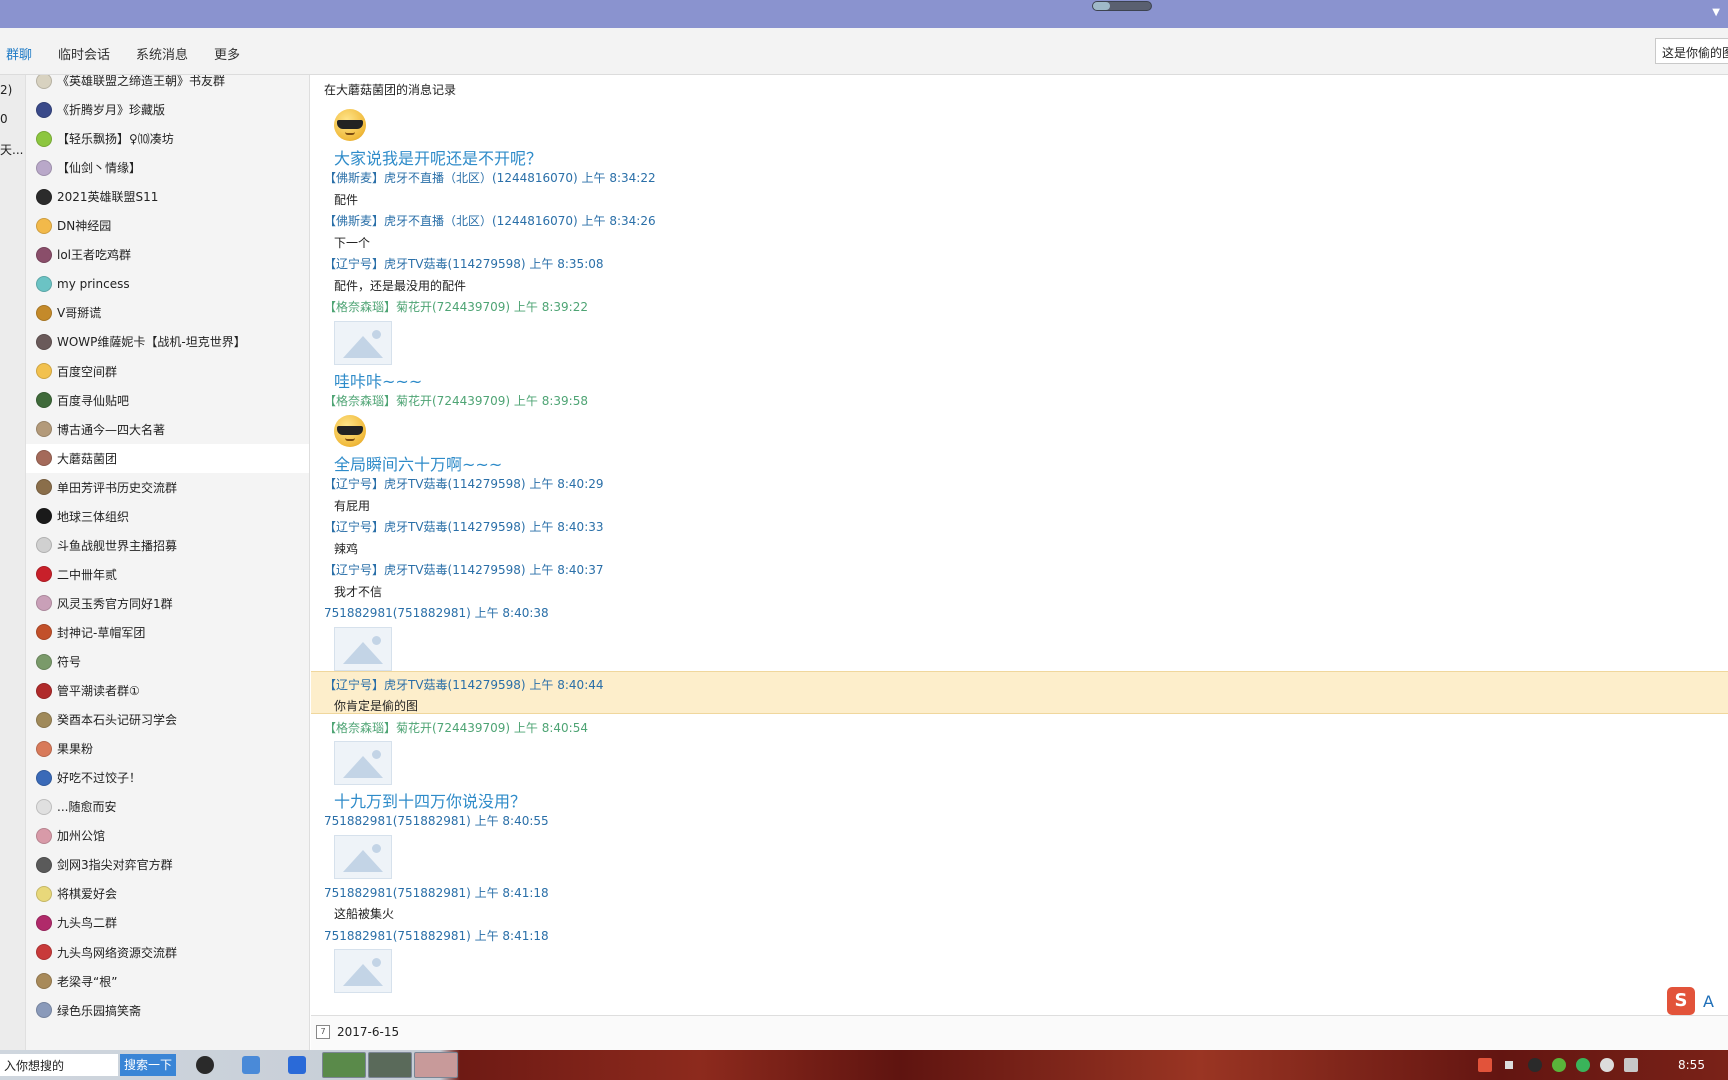  I want to click on message-sender-time: 751882981(751882981) 上午 8:40:38, so click(436, 612).